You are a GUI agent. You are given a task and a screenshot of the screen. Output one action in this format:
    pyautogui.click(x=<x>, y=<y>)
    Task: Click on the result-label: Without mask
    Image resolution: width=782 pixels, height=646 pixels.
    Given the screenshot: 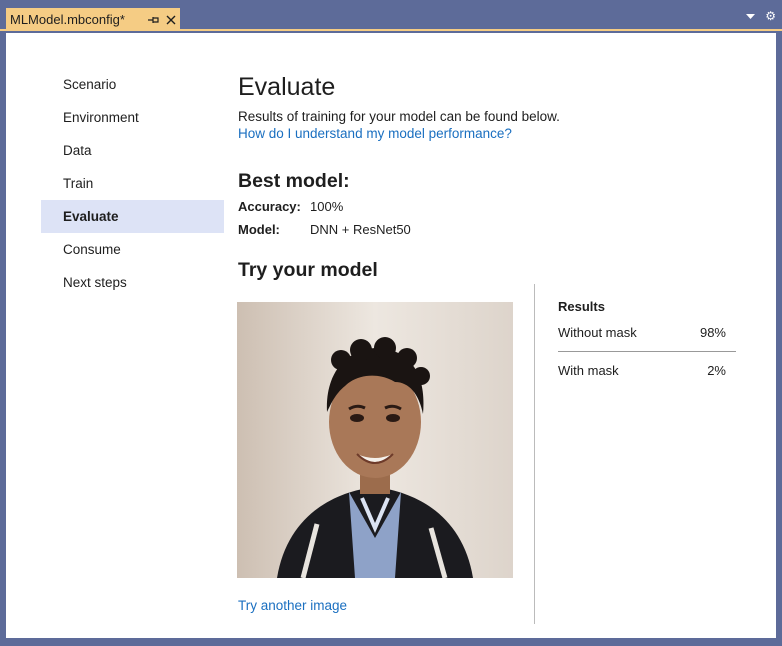 What is the action you would take?
    pyautogui.click(x=597, y=332)
    